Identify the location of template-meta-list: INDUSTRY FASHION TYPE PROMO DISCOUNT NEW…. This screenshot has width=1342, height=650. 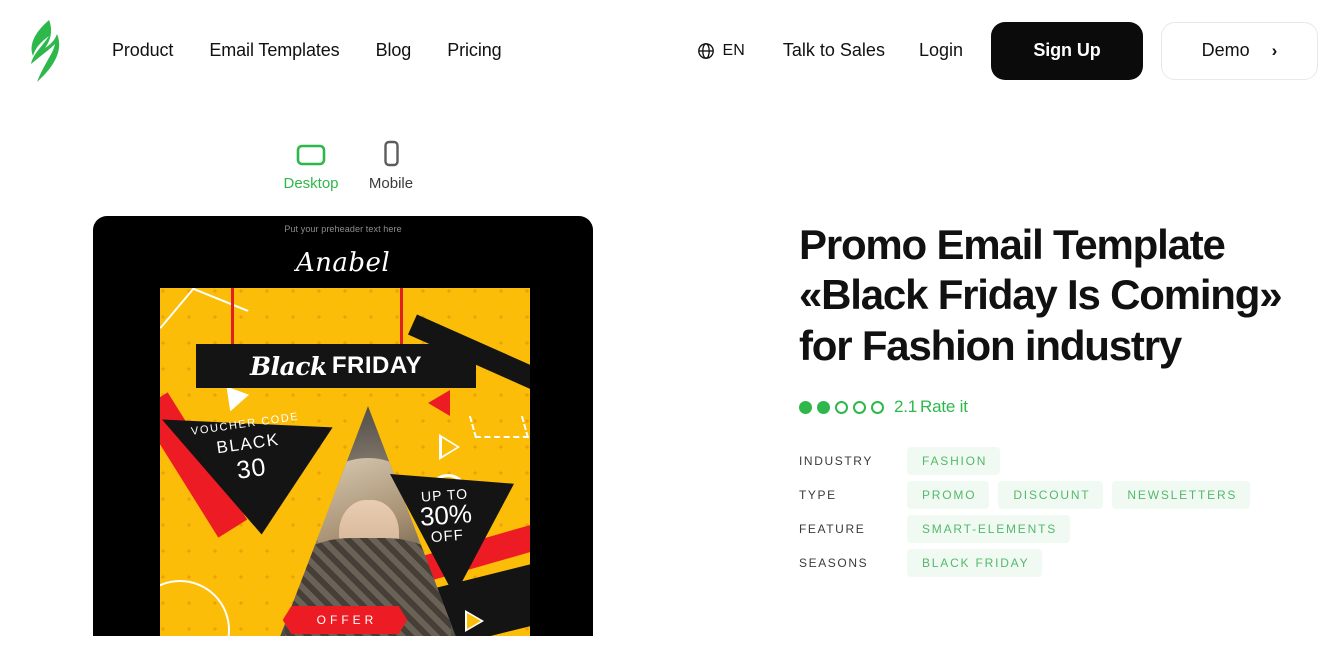
(1044, 512).